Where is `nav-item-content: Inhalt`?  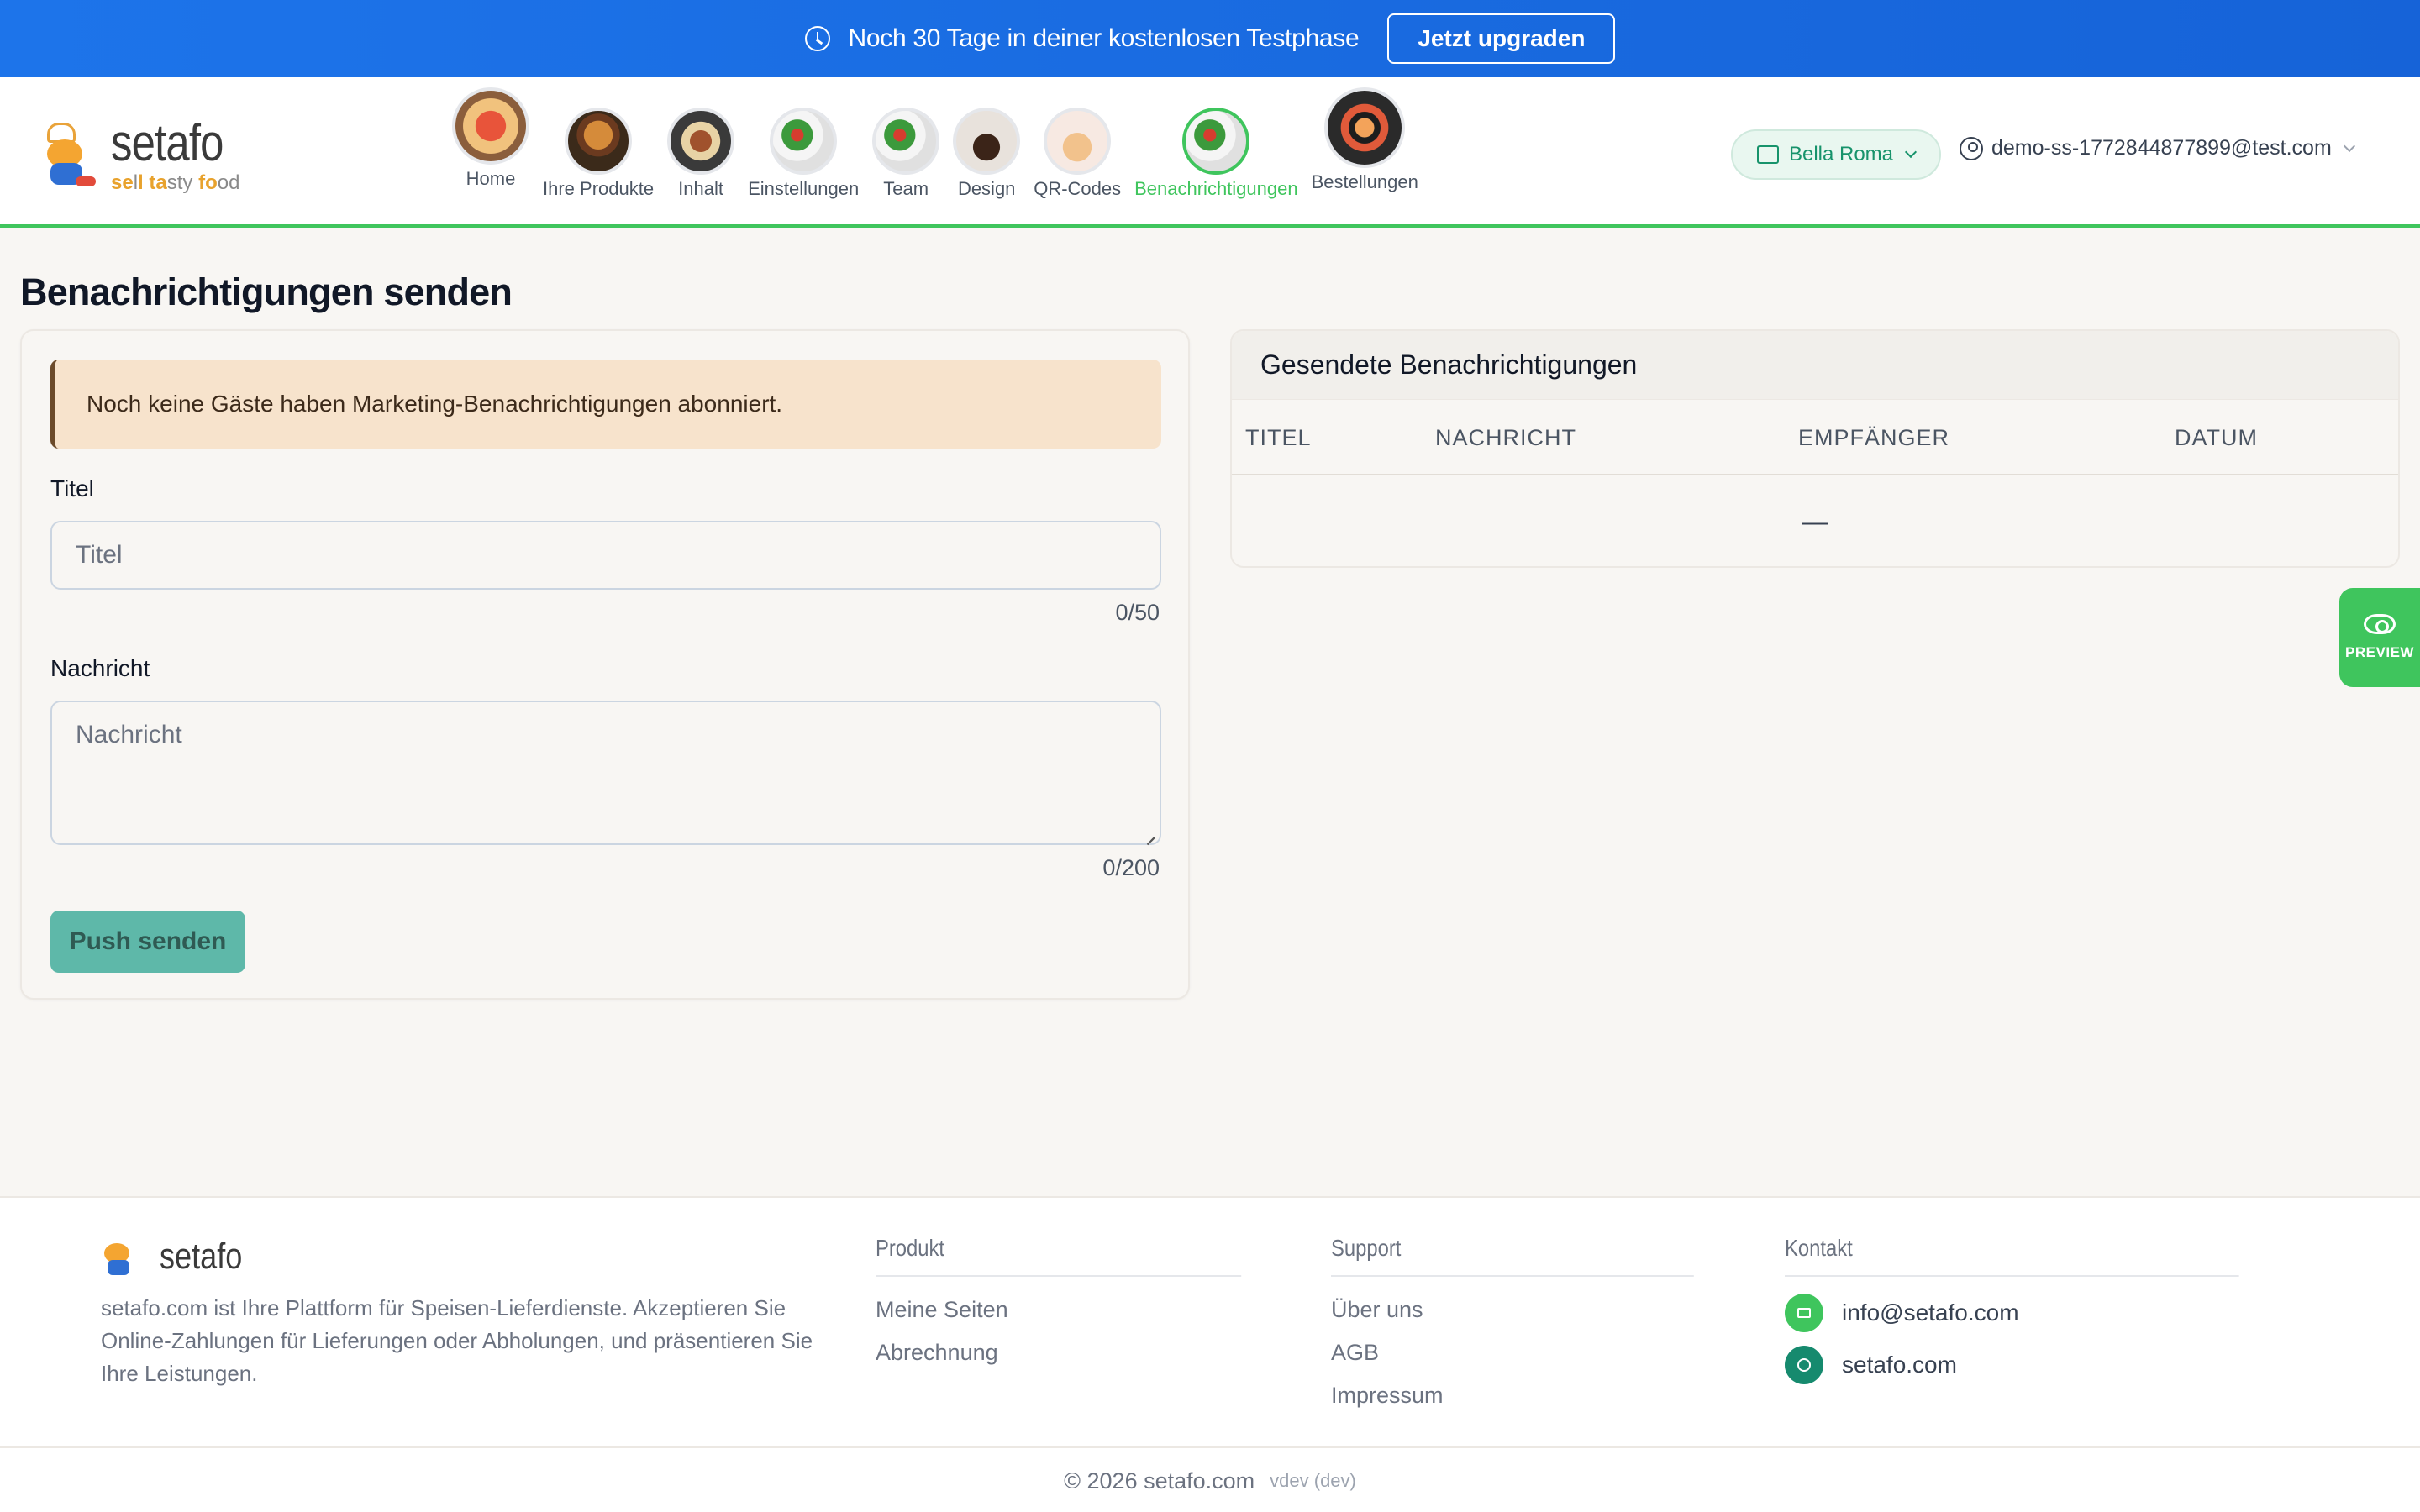 nav-item-content: Inhalt is located at coordinates (701, 148).